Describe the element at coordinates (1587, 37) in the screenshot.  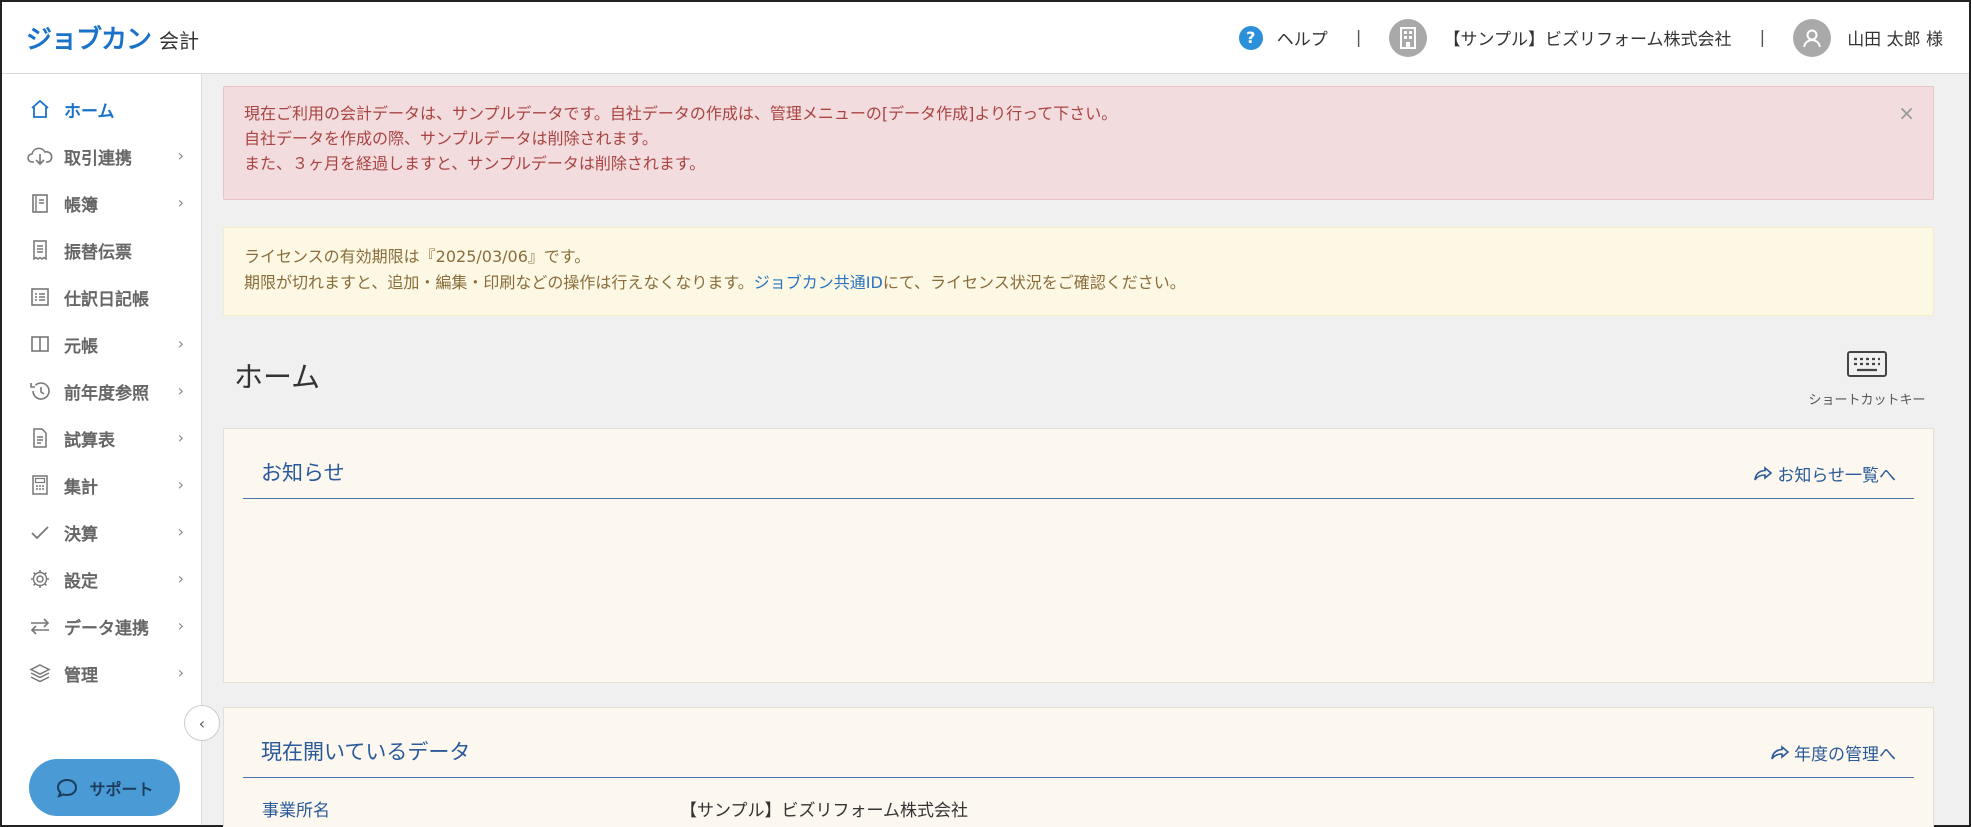
I see `company-name: 【サンプル】ビズリフォーム株式会社` at that location.